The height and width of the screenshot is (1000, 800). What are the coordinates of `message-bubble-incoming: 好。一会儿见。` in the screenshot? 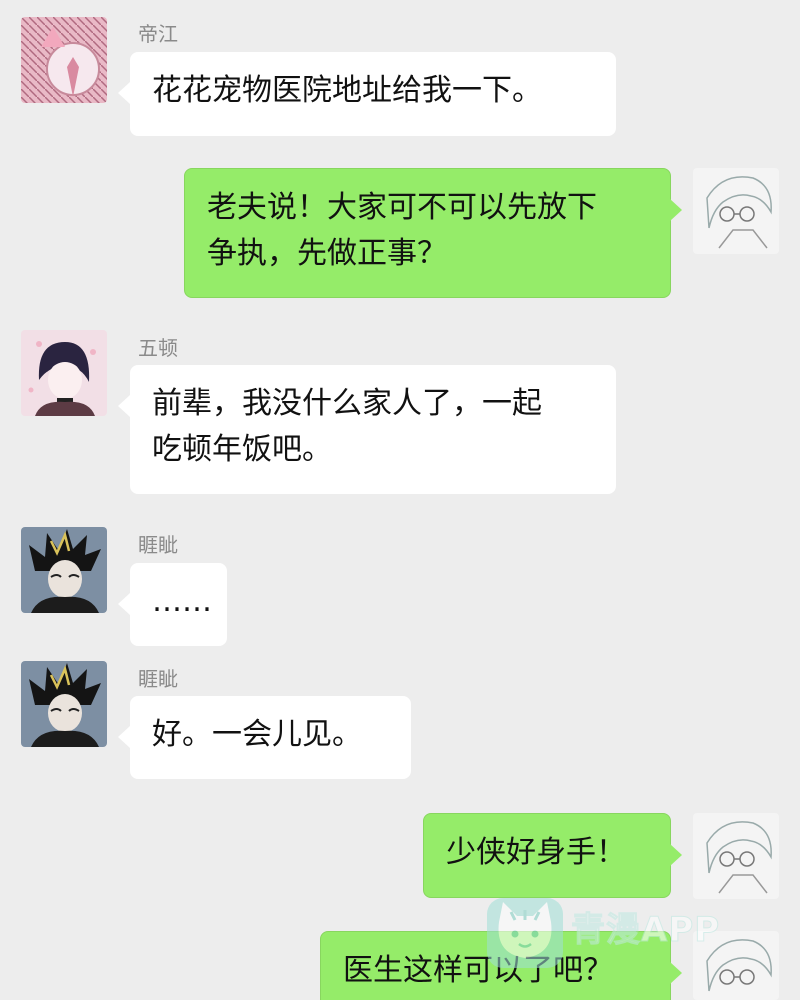 It's located at (264, 737).